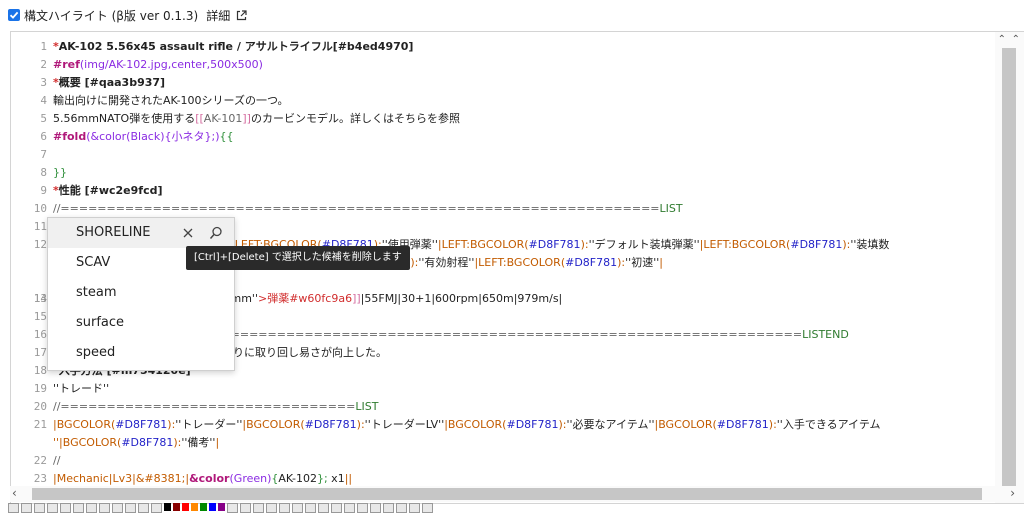 Image resolution: width=1024 pixels, height=513 pixels. I want to click on syntax-highlight-label: 構文ハイライト (β版 ver 0.1.3), so click(111, 15).